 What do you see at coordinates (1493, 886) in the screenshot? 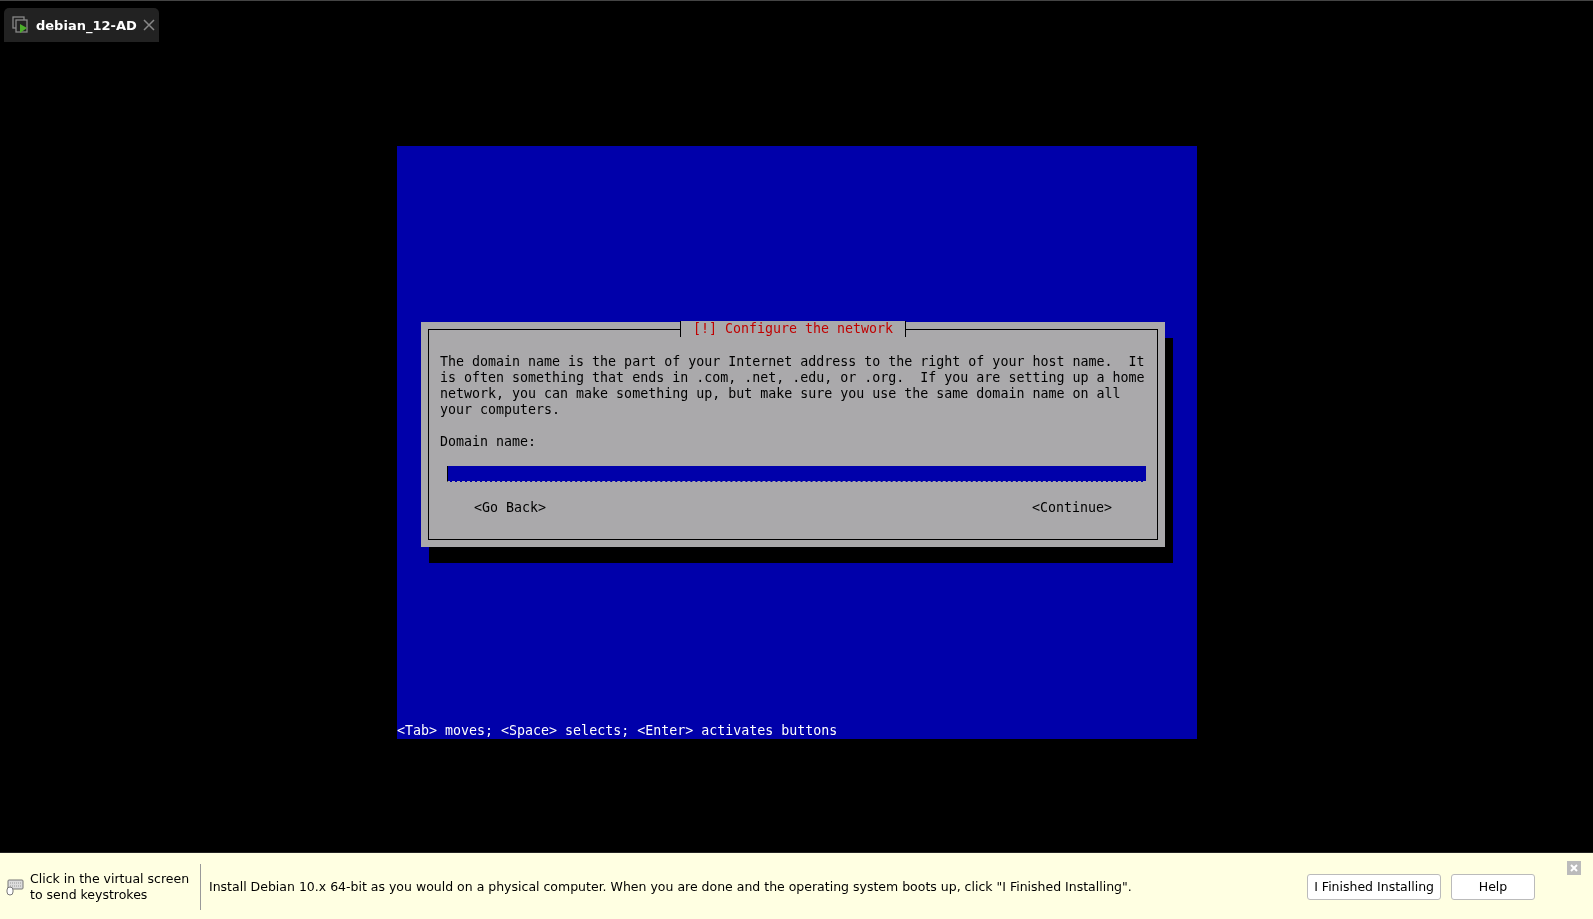
I see `help-button: Help` at bounding box center [1493, 886].